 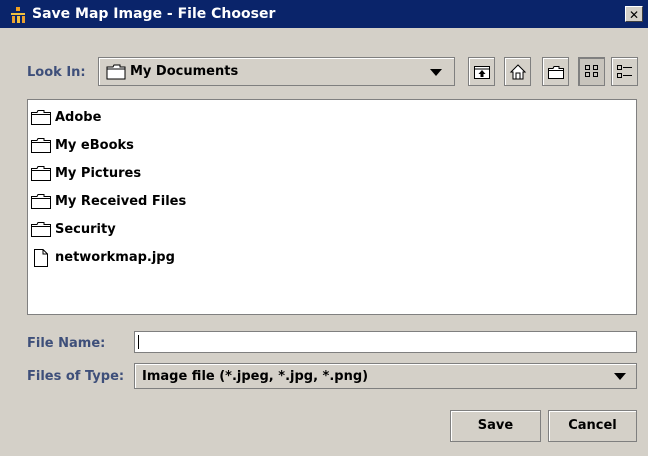 I want to click on file-icon, so click(x=41, y=258).